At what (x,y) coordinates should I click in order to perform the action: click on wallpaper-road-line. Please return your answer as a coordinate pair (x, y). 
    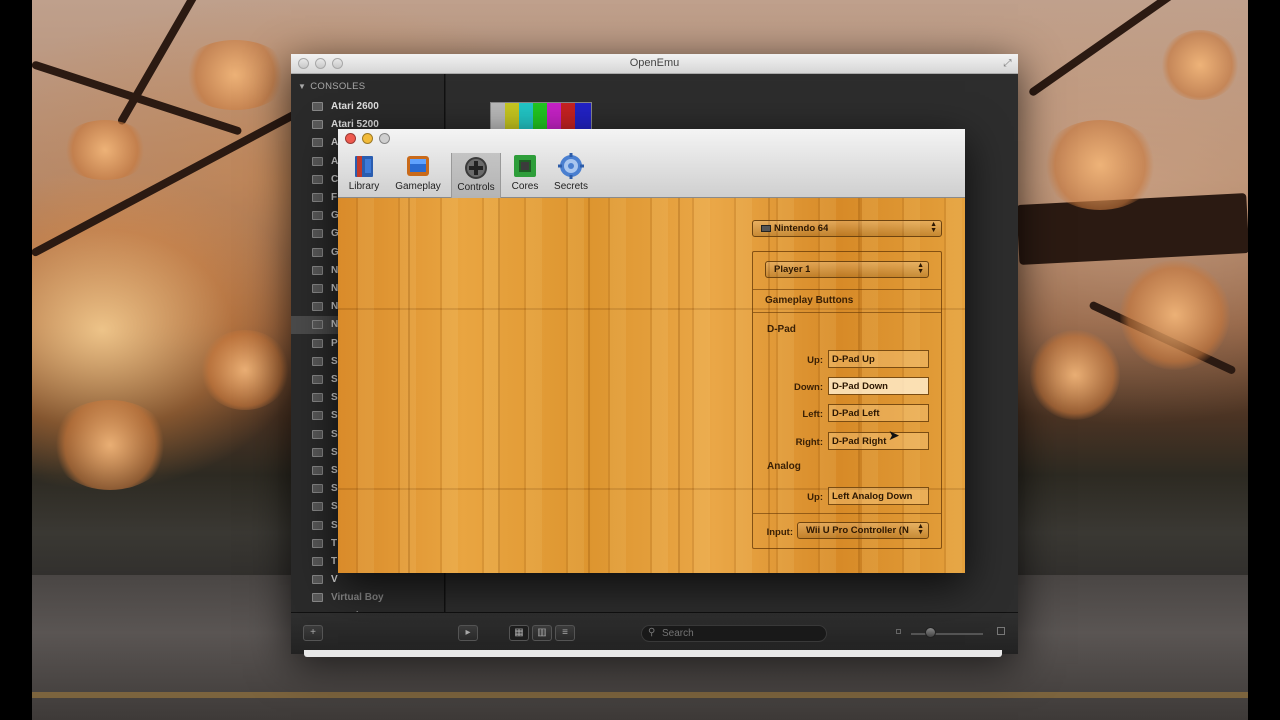
    Looking at the image, I should click on (640, 695).